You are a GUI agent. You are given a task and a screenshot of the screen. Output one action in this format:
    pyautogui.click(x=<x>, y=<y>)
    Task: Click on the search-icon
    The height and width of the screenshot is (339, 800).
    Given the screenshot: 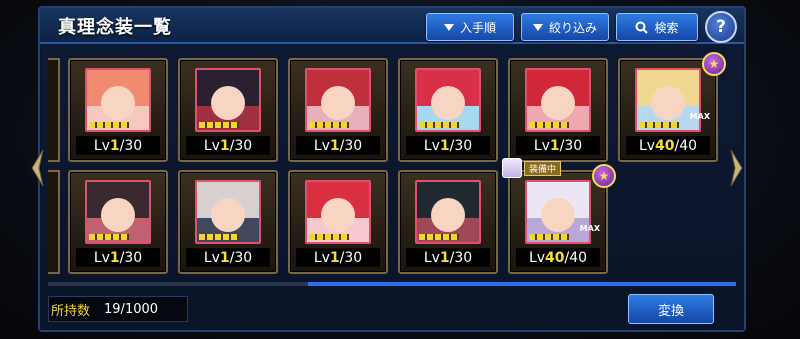 What is the action you would take?
    pyautogui.click(x=642, y=27)
    